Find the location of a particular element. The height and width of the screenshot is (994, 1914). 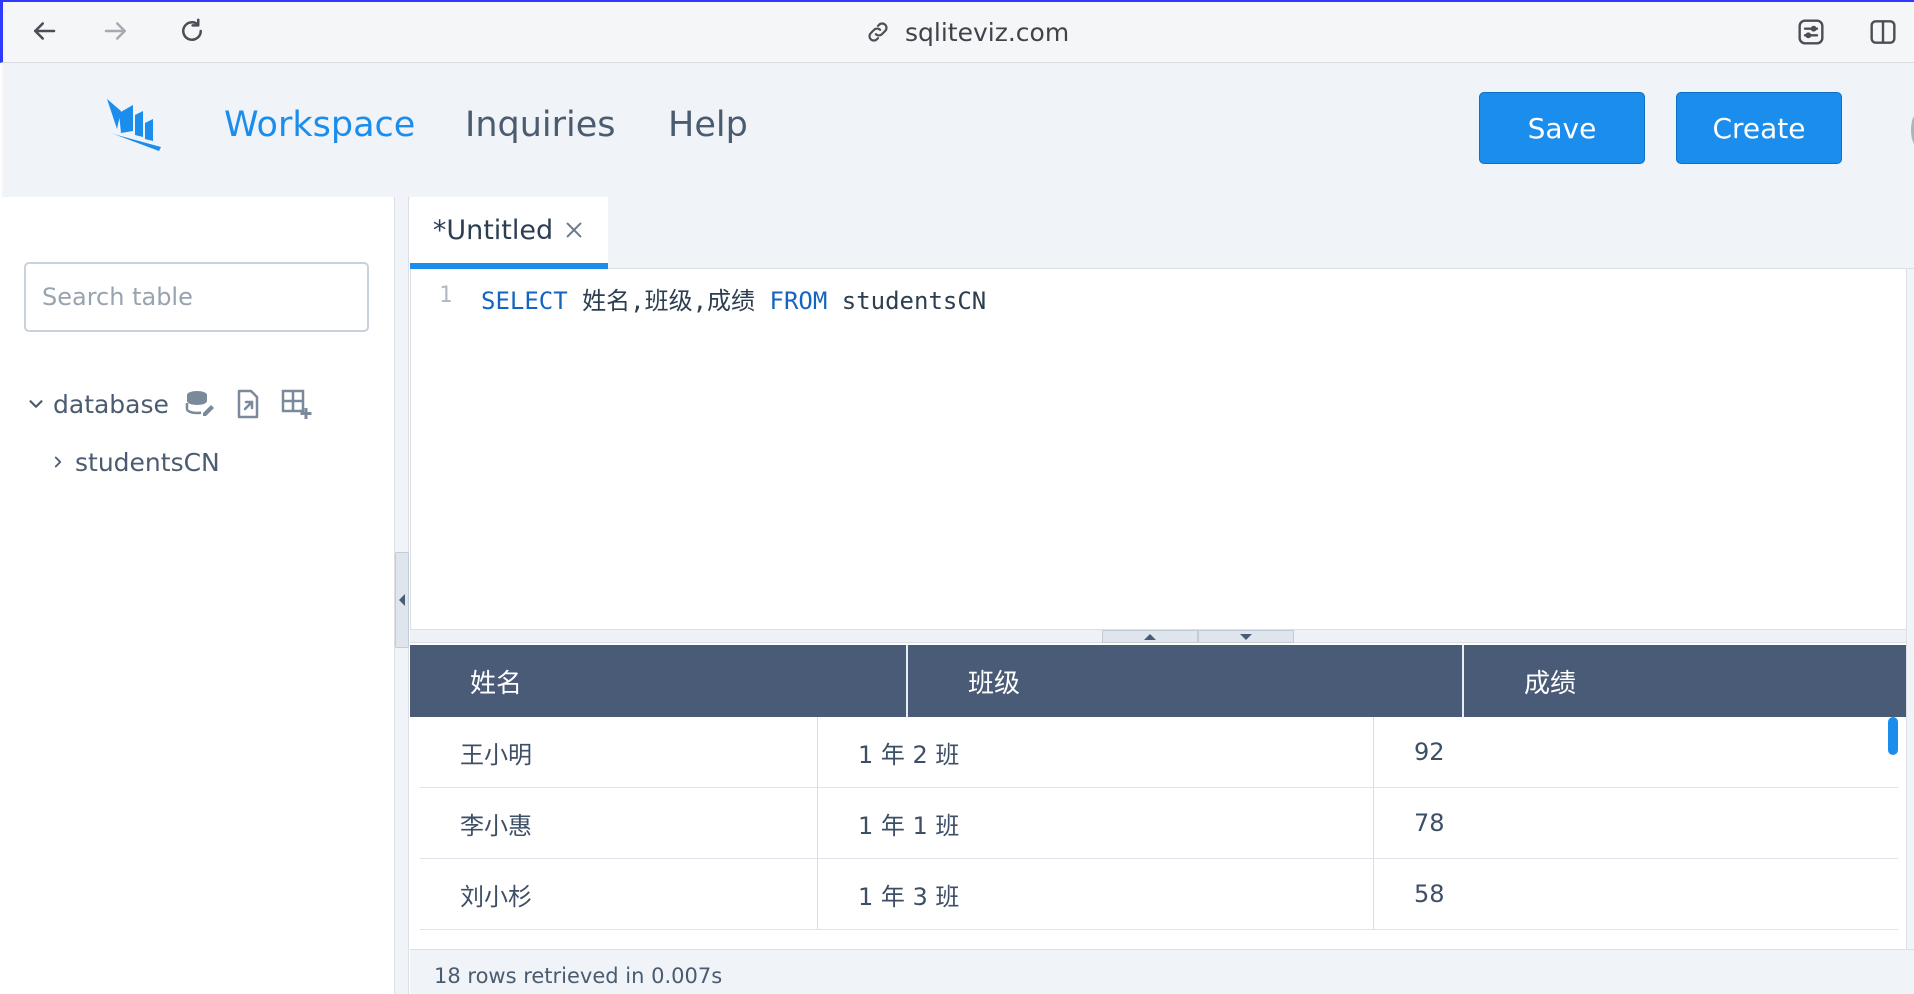

table-cell: 1 年 2 班 is located at coordinates (1096, 752).